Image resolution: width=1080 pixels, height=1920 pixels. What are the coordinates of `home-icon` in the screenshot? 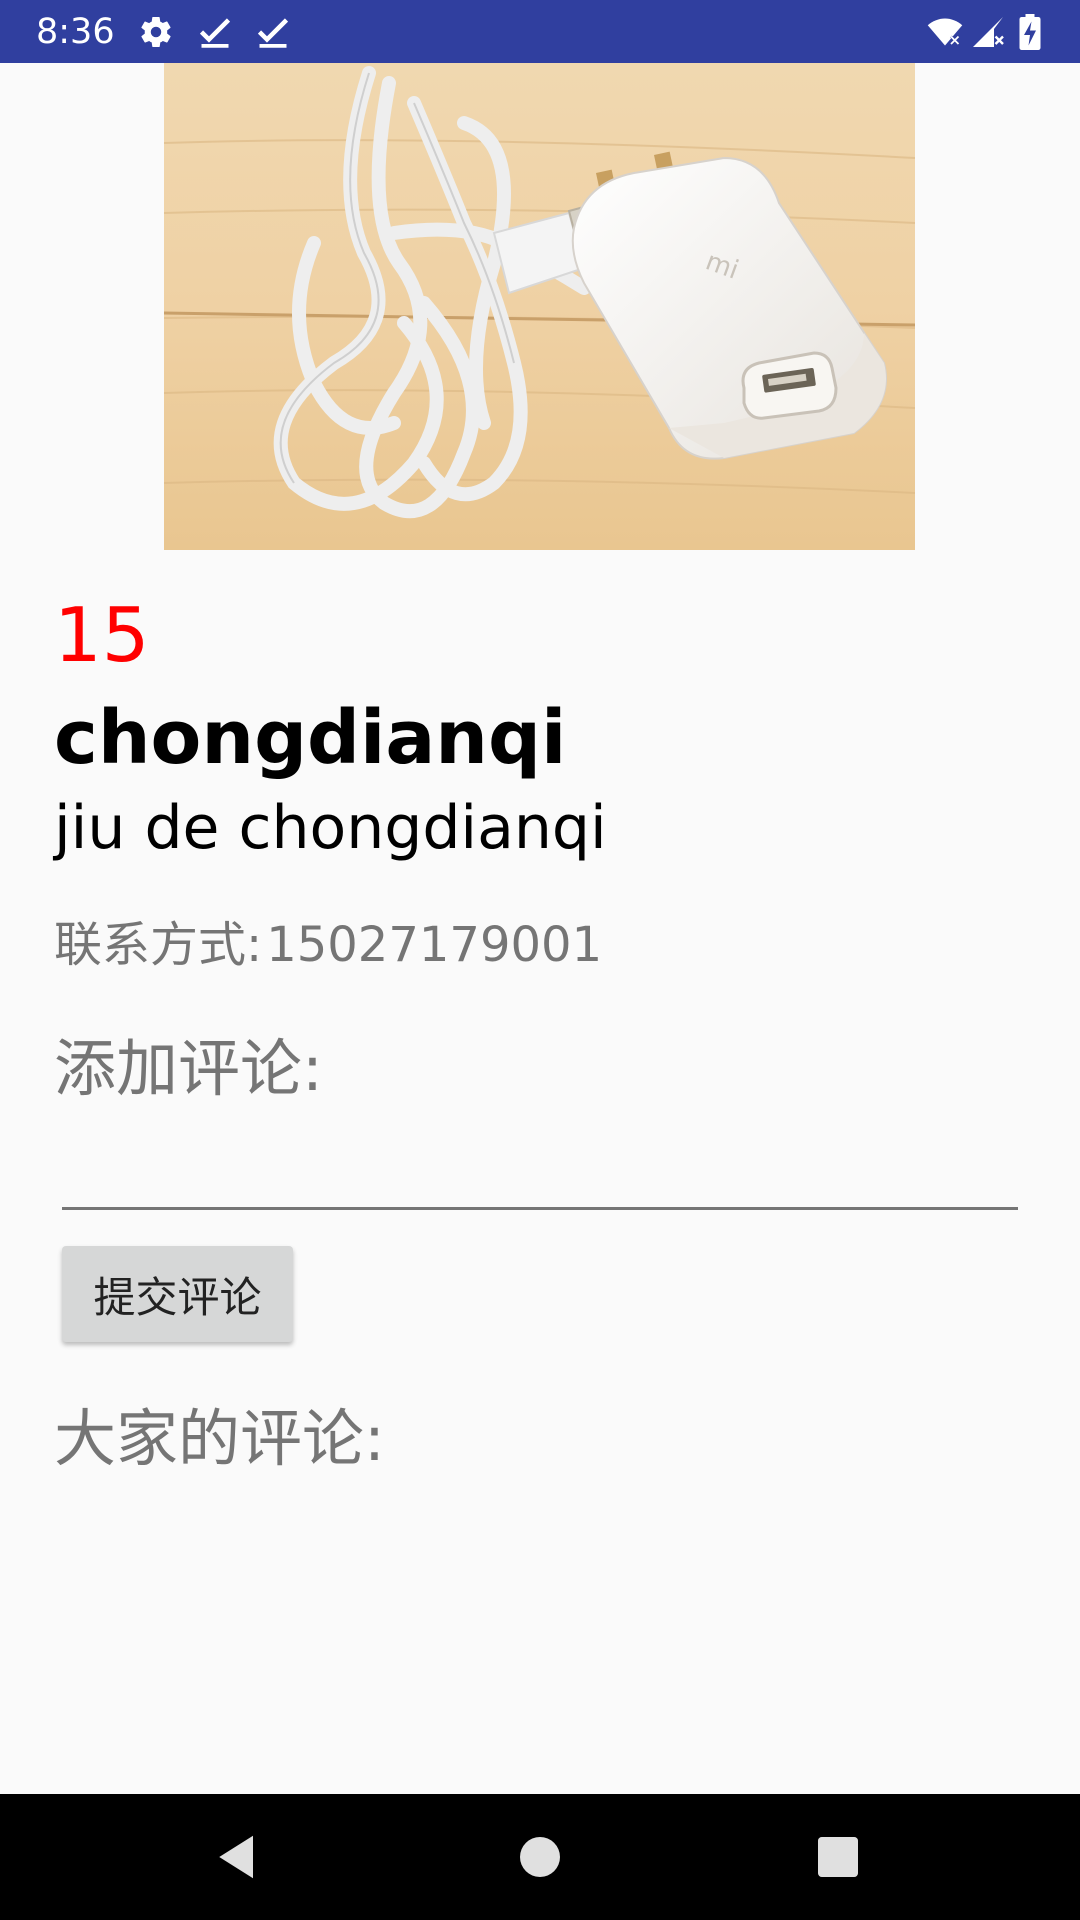 It's located at (540, 1857).